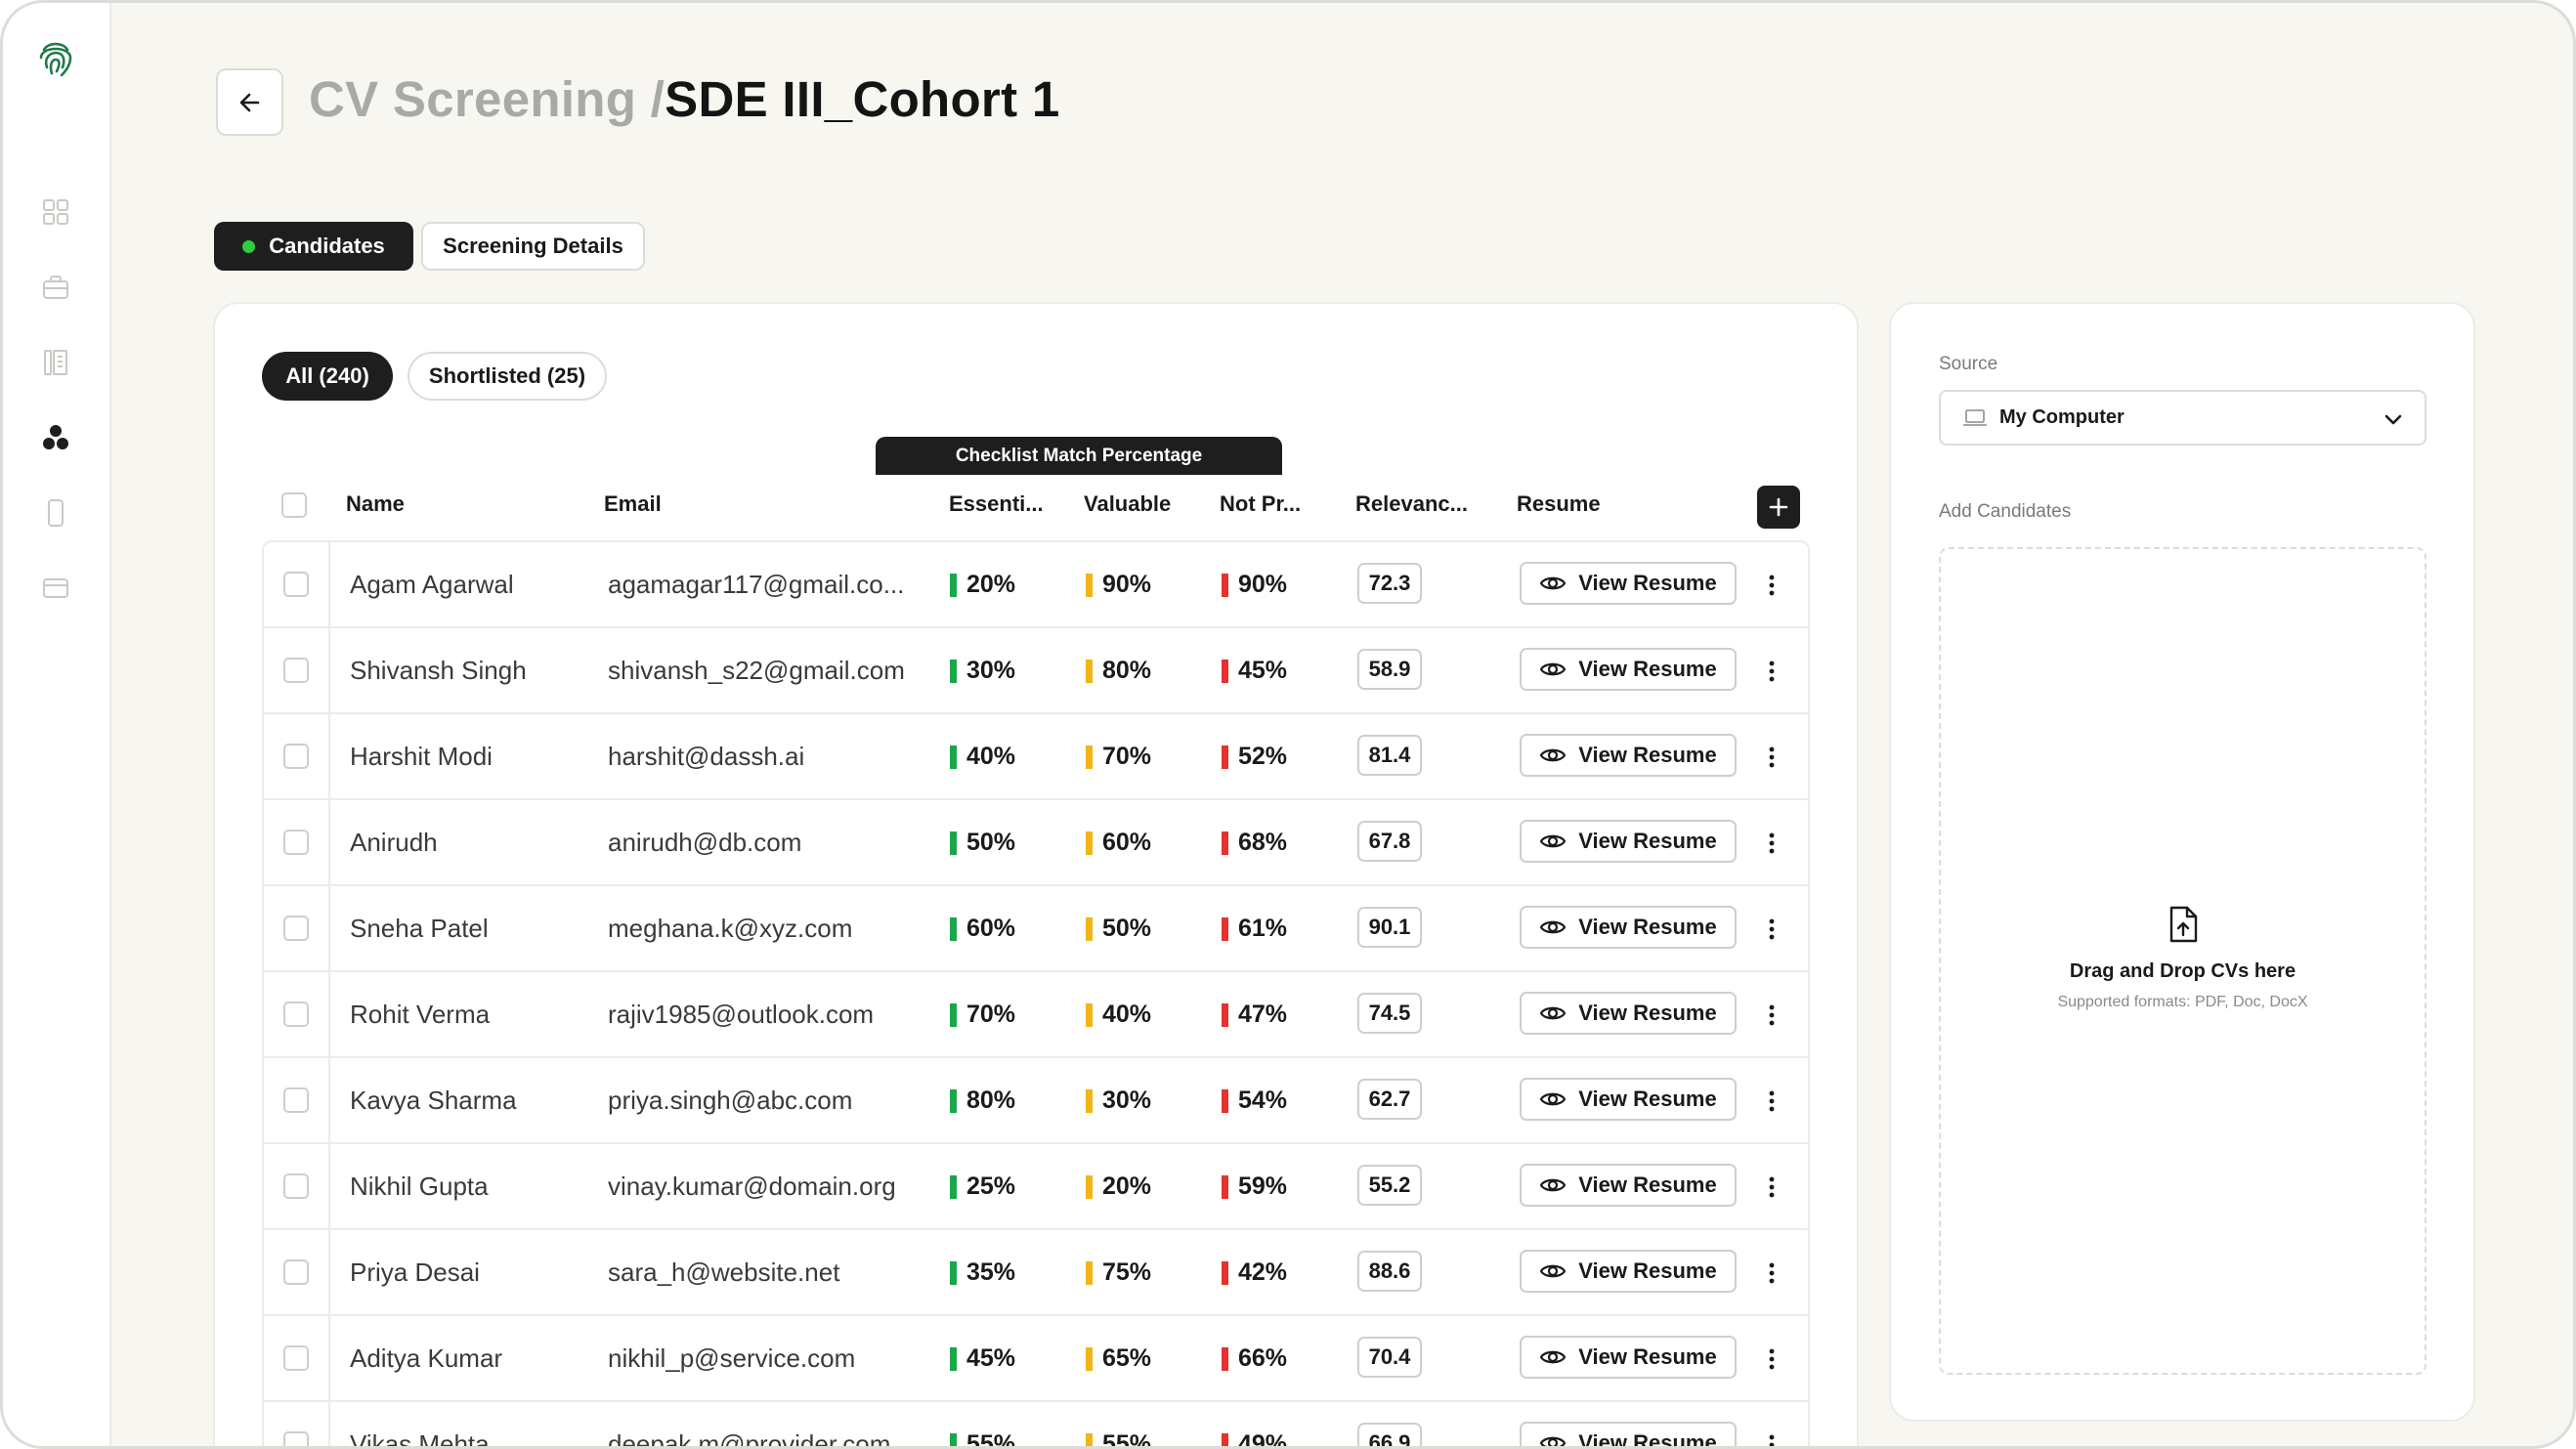  Describe the element at coordinates (983, 756) in the screenshot. I see `essential-metric: 40%` at that location.